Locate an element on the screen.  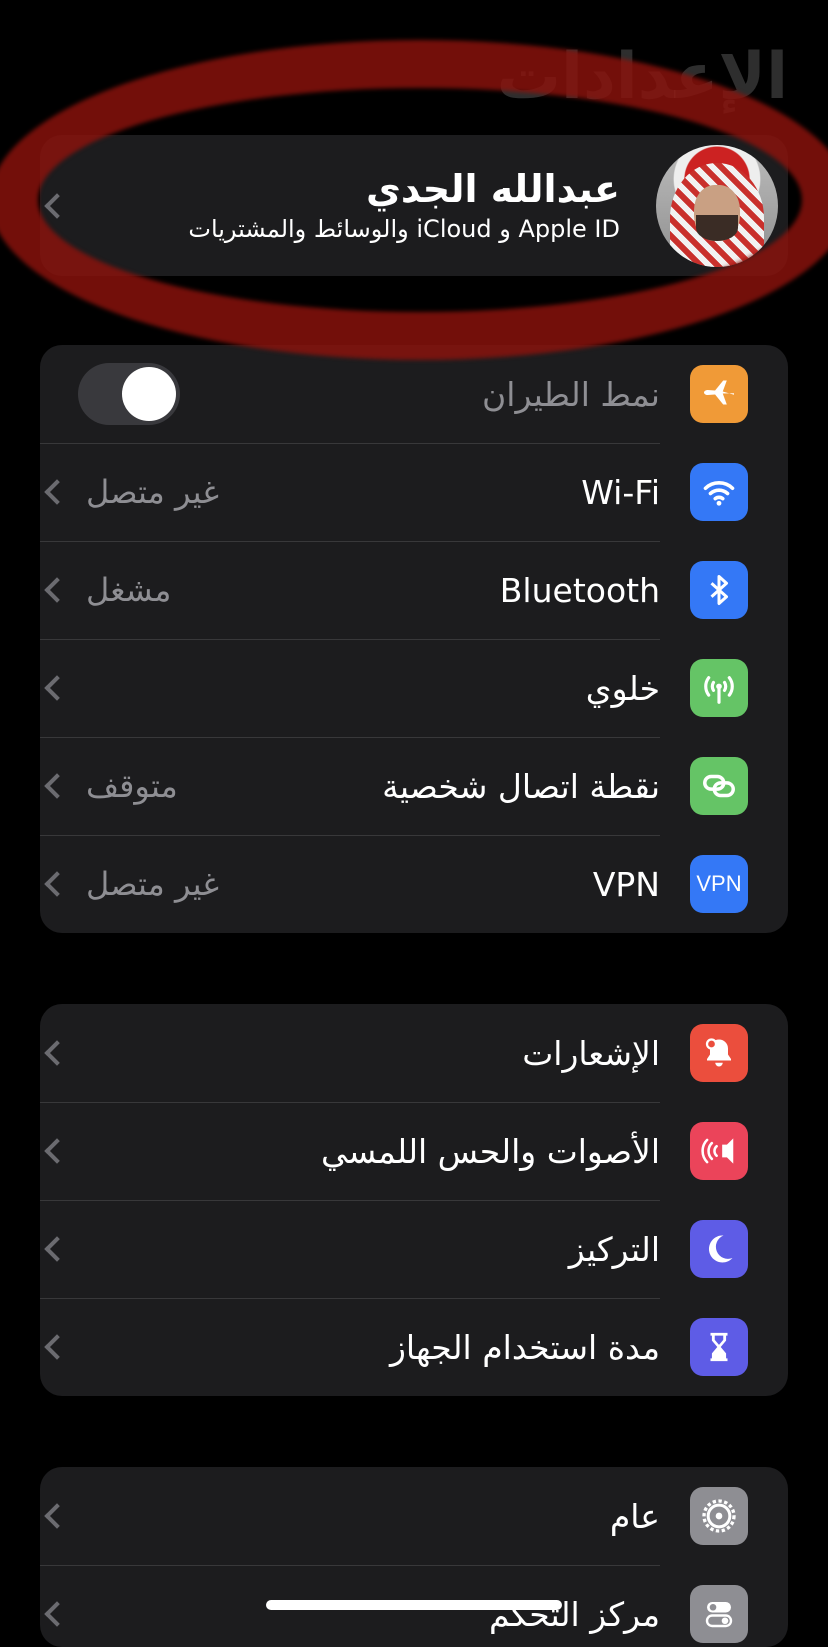
row-notifications: الإشعارات is located at coordinates (414, 1053).